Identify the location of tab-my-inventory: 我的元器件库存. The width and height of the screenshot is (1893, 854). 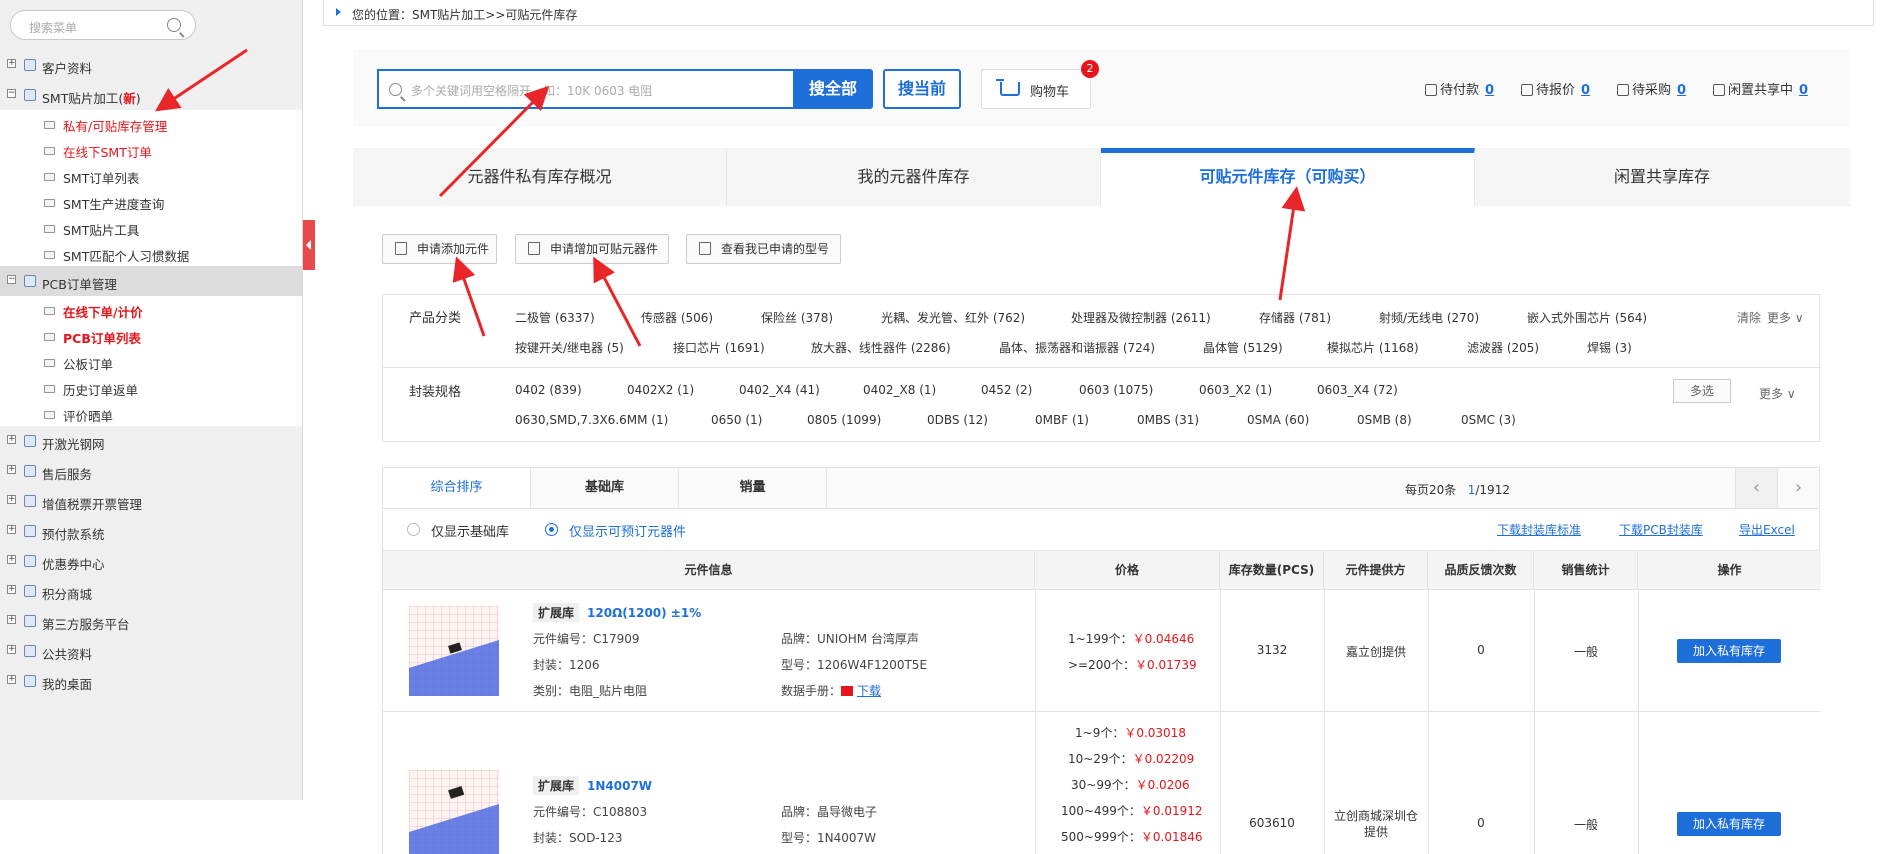
(914, 177).